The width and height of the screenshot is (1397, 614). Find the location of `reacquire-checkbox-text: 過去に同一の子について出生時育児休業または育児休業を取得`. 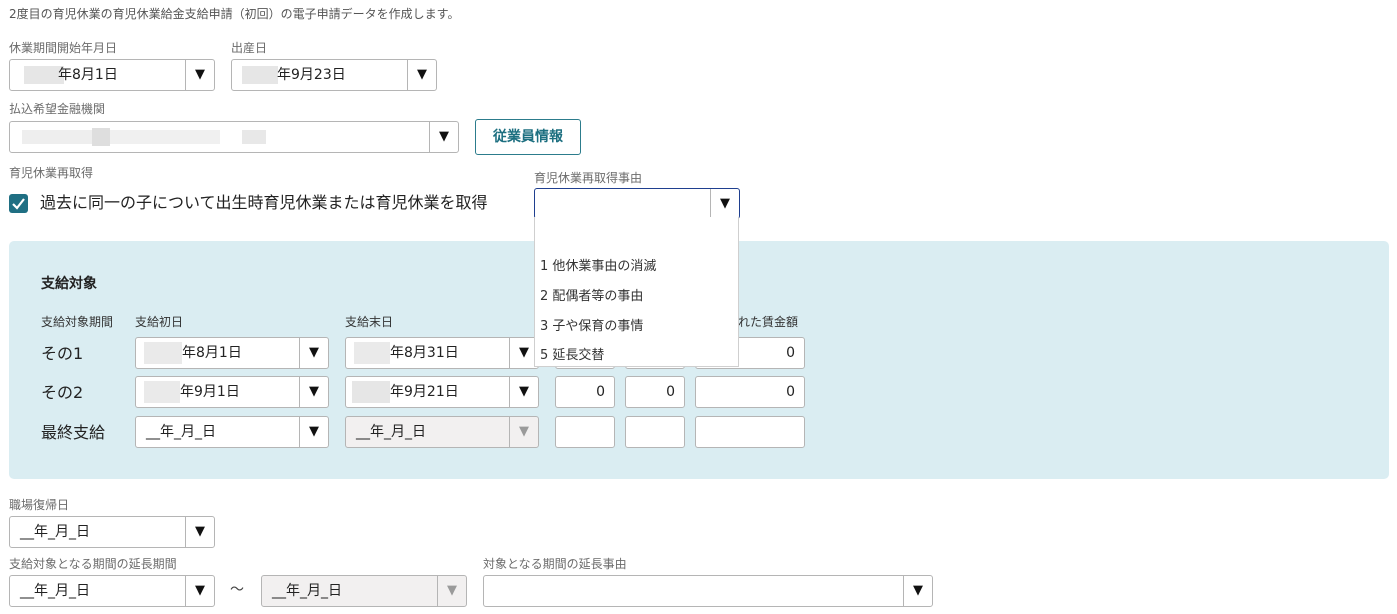

reacquire-checkbox-text: 過去に同一の子について出生時育児休業または育児休業を取得 is located at coordinates (264, 202).